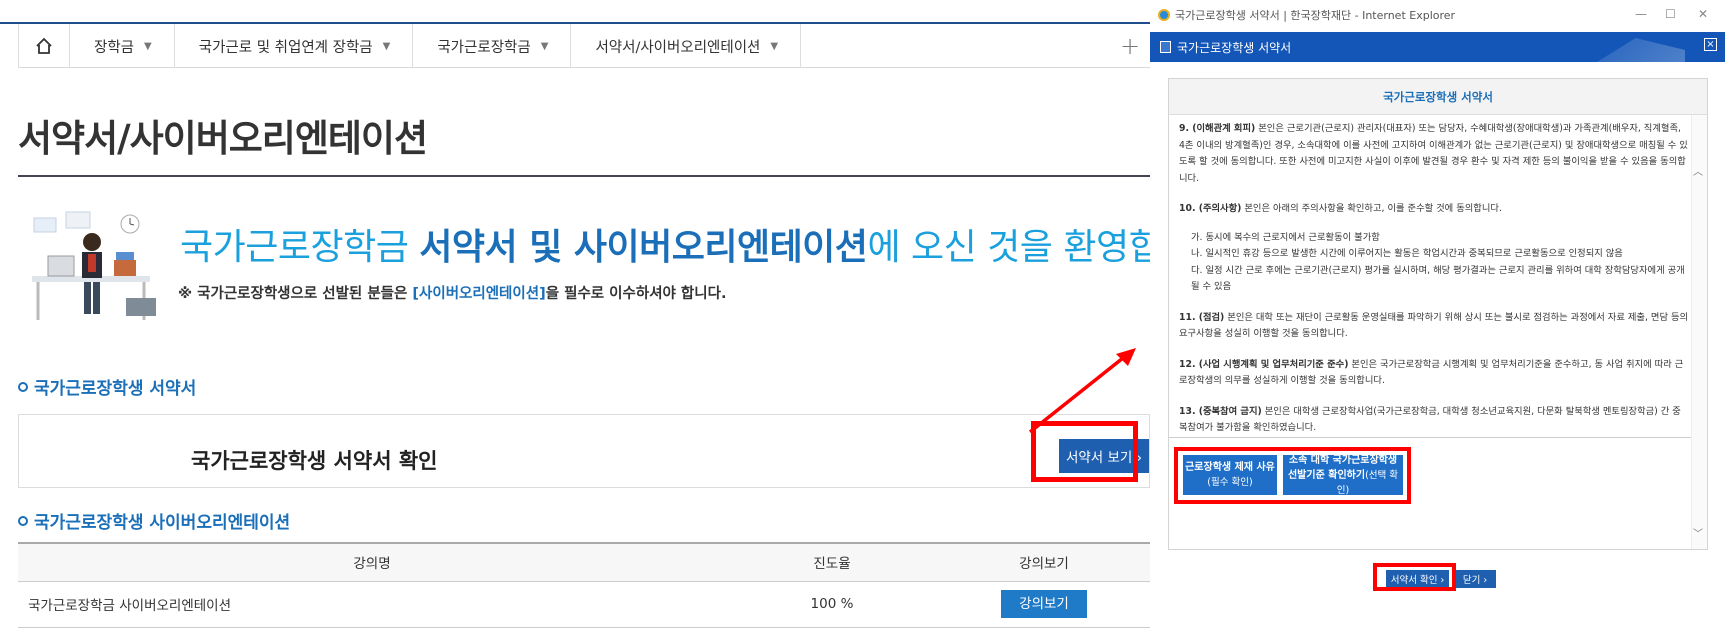 The image size is (1725, 632). I want to click on plus-icon: +, so click(1130, 46).